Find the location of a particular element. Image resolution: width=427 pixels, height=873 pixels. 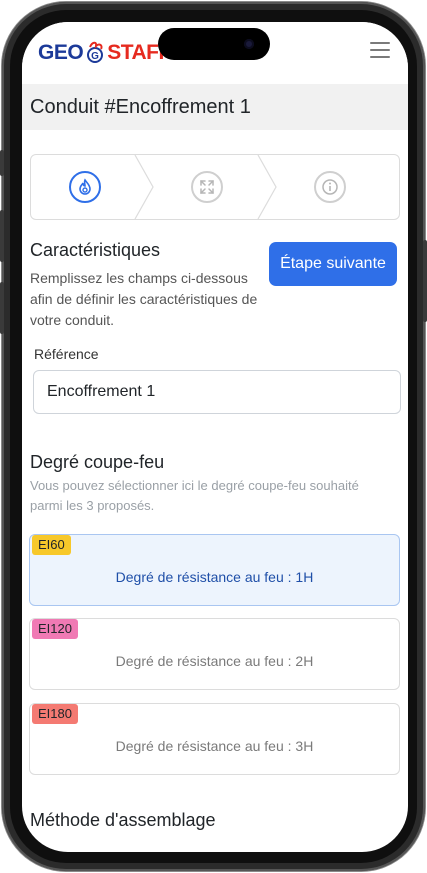

assembly-method-heading: Méthode d'assemblage is located at coordinates (123, 820).